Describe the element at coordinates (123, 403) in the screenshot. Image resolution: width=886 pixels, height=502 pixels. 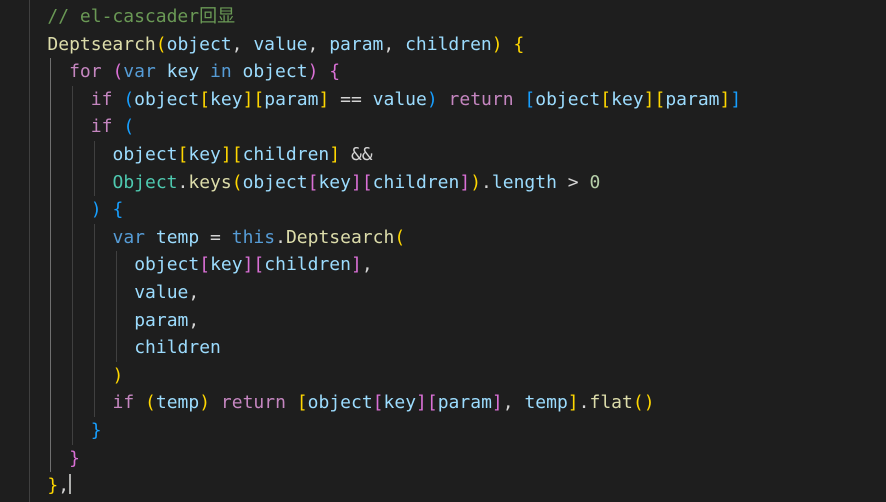
I see `code-token: if` at that location.